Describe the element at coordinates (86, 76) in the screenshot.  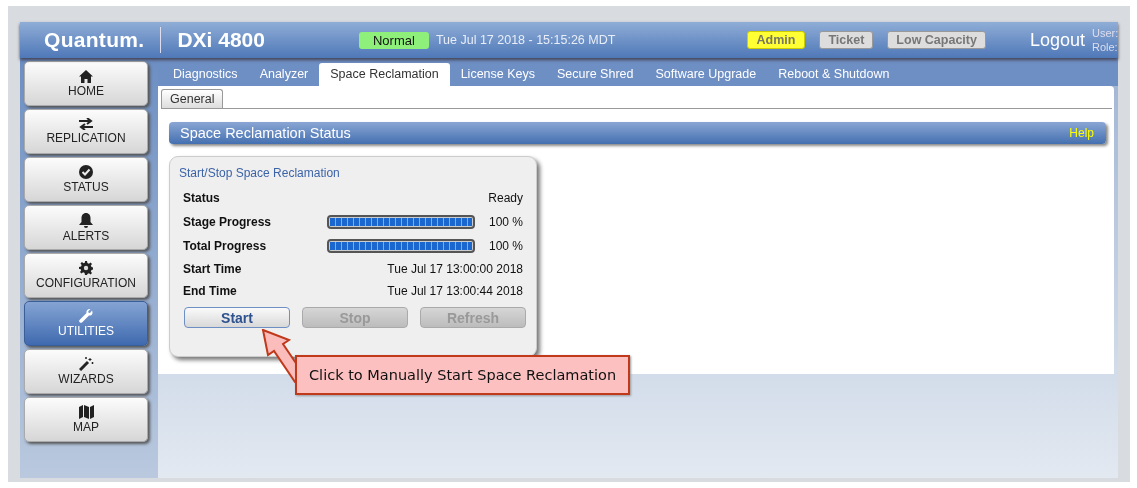
I see `home-icon` at that location.